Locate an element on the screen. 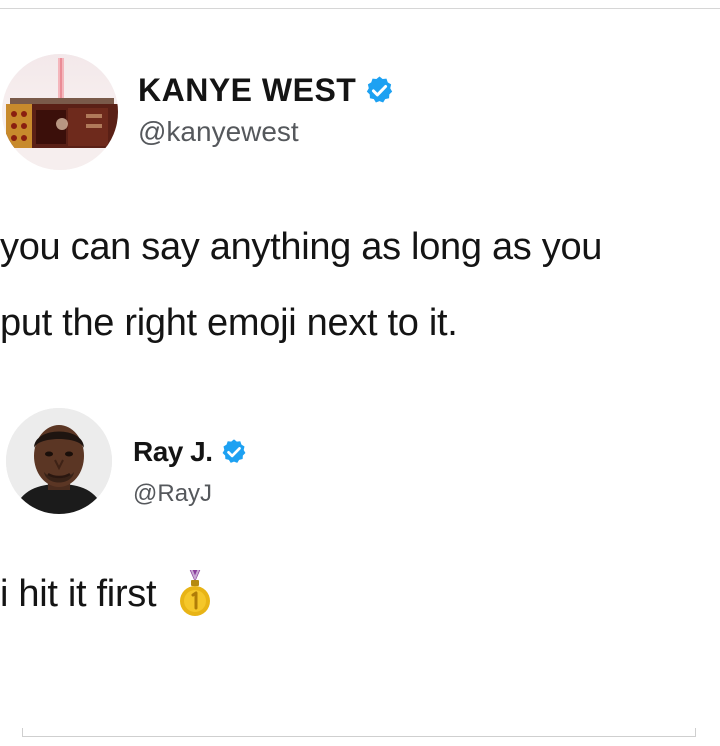  profile-photo-avatar-icon is located at coordinates (59, 461).